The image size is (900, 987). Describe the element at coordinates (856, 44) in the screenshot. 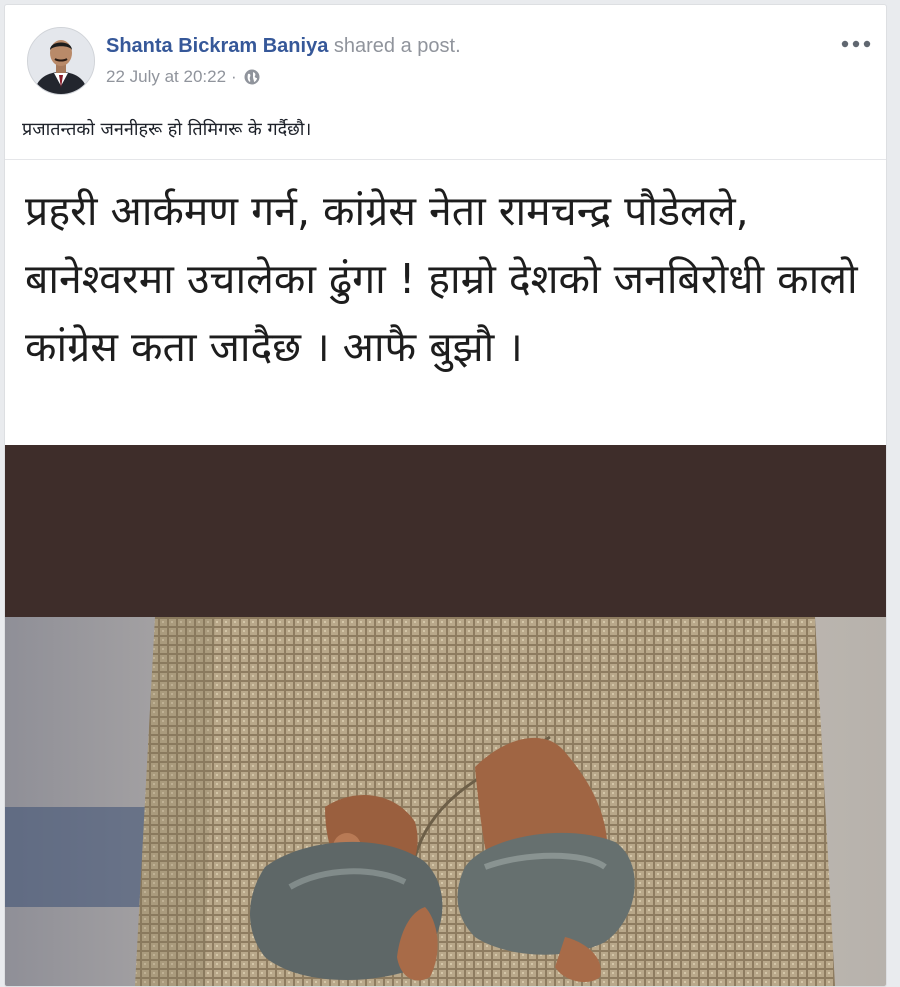

I see `more-options-icon` at that location.